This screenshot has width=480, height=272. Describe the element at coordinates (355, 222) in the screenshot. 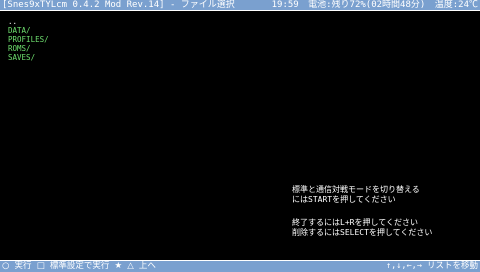

I see `help-line-exit: 終了するにはL+Rを押してください` at that location.